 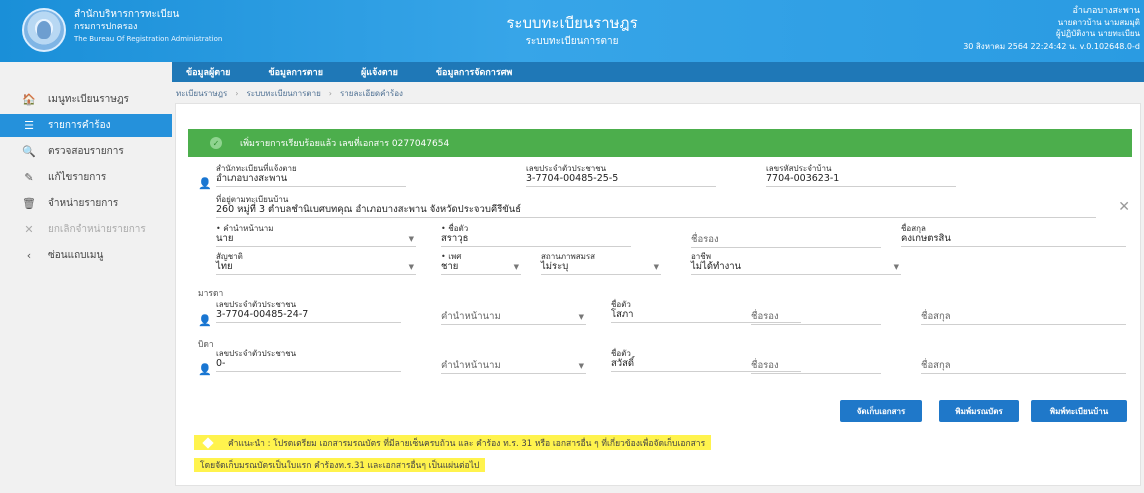 I want to click on deceased-id-field: เลขประจำตัวประชาชน 3-7704-00485-25-5, so click(x=621, y=175).